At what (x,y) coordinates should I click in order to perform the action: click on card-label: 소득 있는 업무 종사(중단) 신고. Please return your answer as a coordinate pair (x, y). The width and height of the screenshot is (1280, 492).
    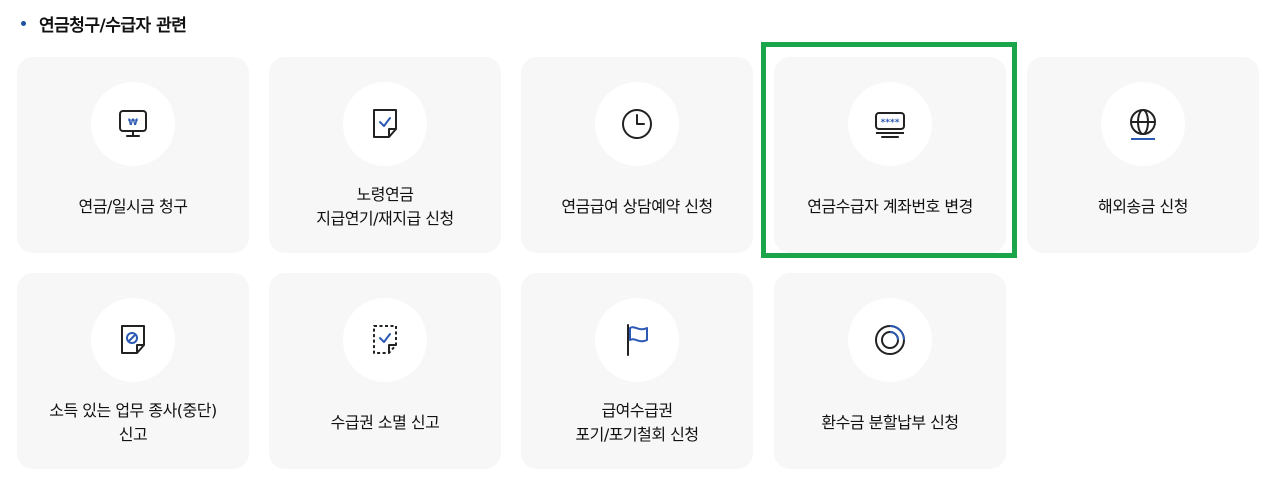
    Looking at the image, I should click on (133, 423).